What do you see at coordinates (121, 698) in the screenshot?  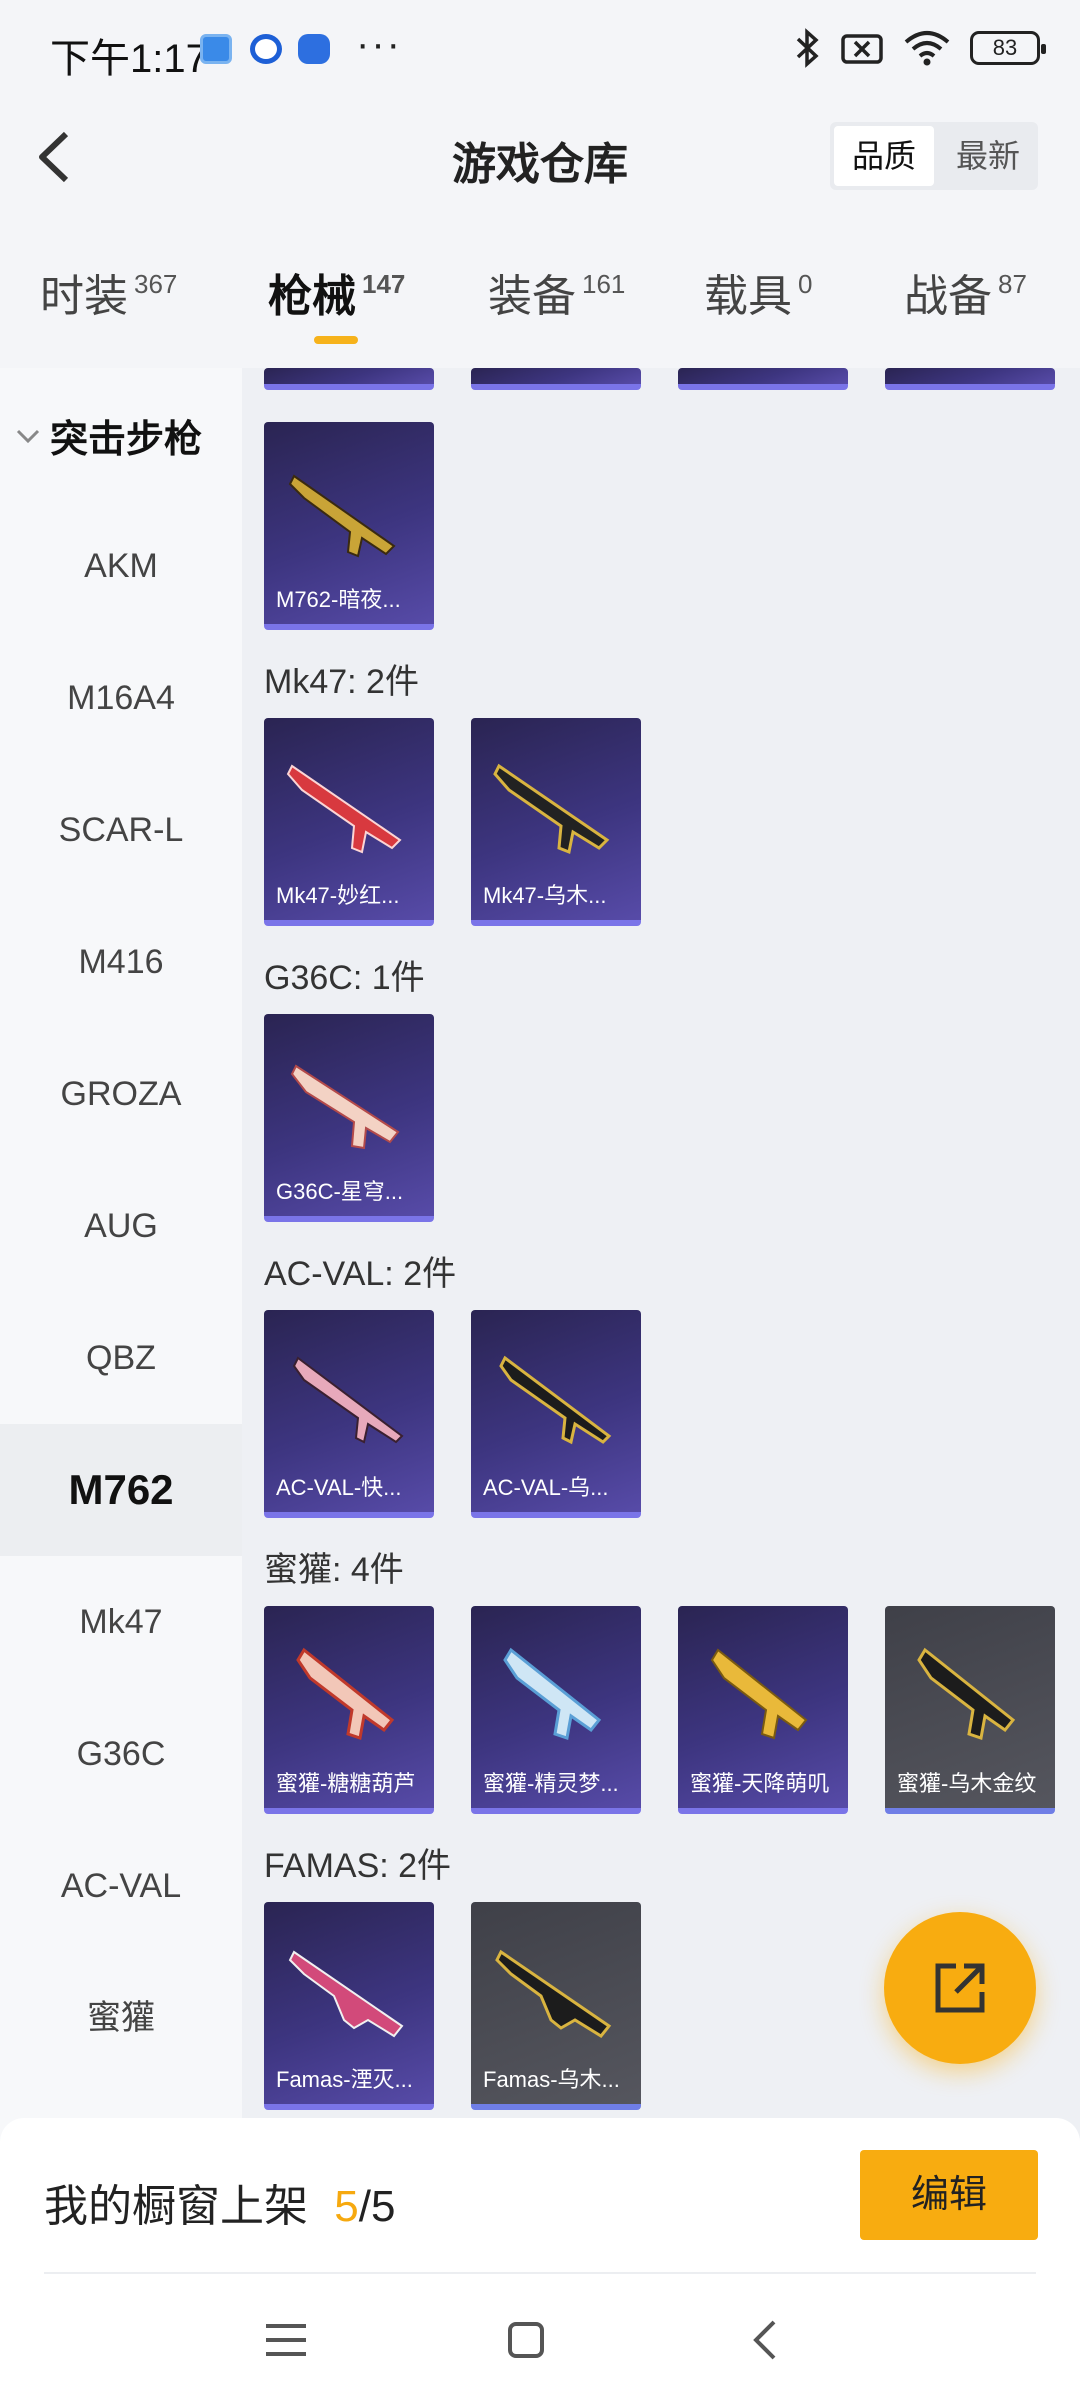 I see `sidebar-item-m16a4: M16A4` at bounding box center [121, 698].